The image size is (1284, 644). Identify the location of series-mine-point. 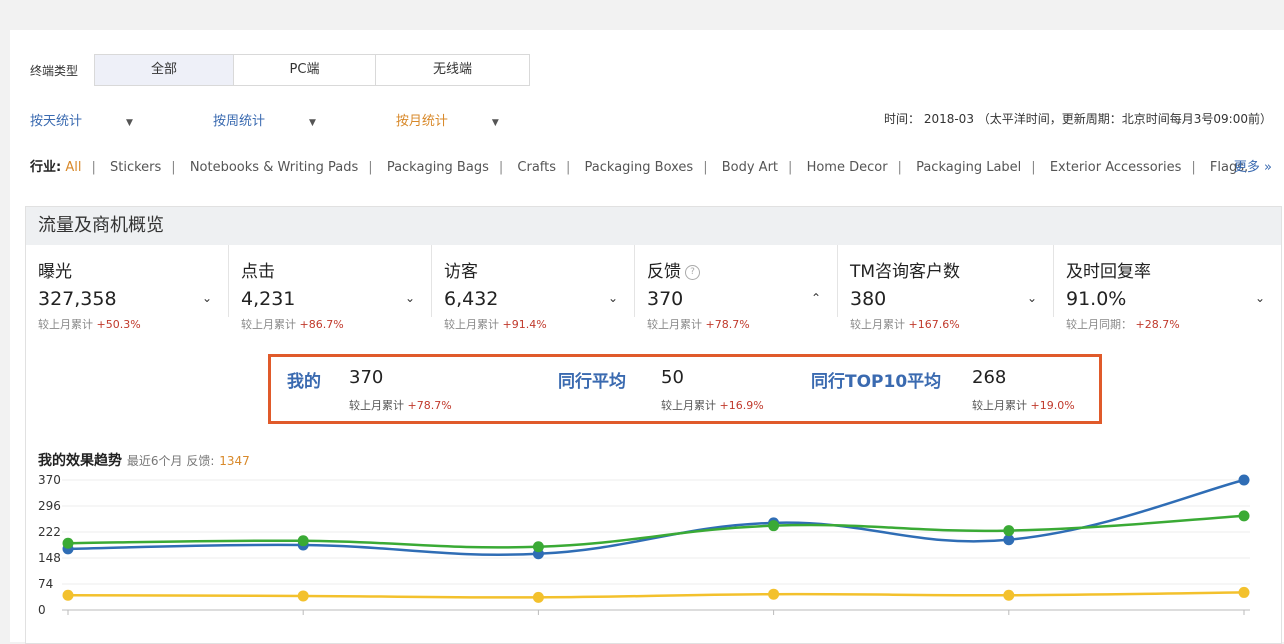
(1244, 480).